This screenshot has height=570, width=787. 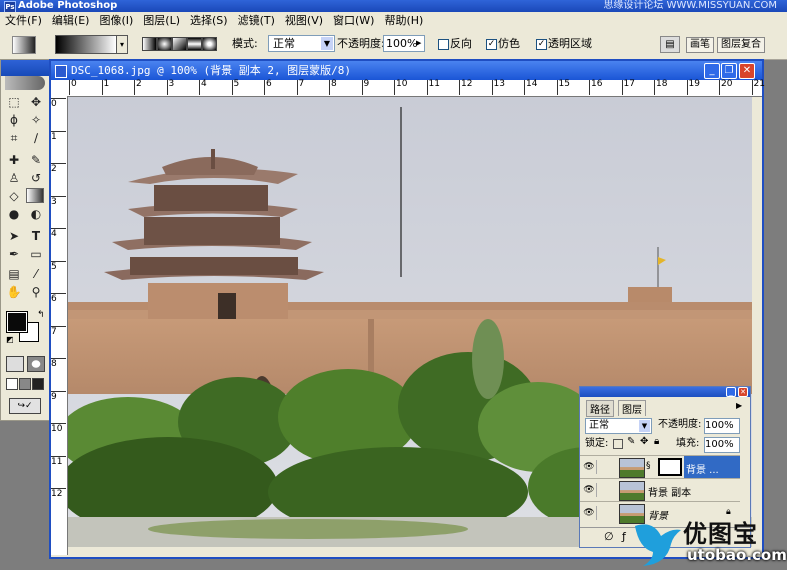 I want to click on ruler-origin, so click(x=59, y=88).